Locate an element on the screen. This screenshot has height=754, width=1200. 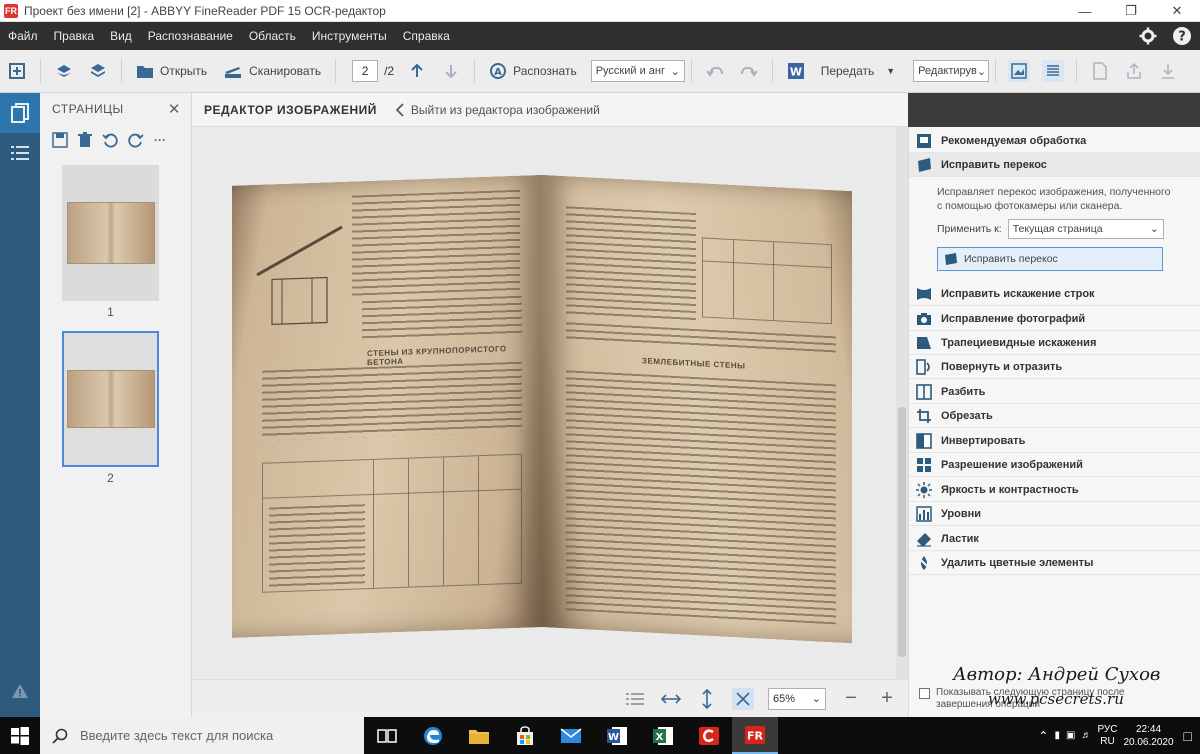
menu-file: Файл is located at coordinates (23, 36).